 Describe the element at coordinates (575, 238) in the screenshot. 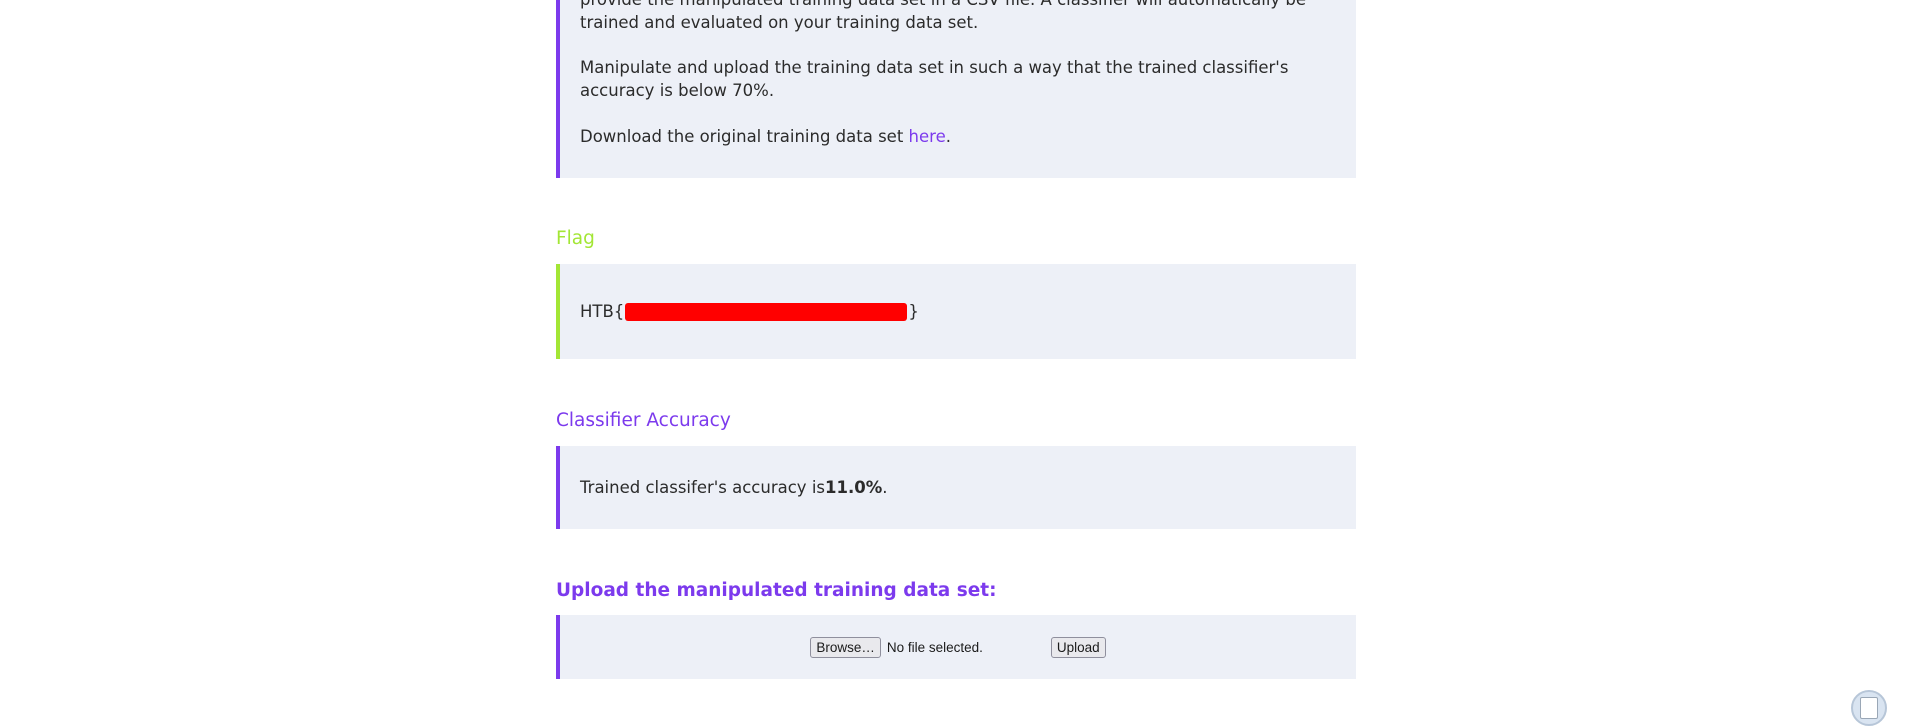

I see `flag-heading: Flag` at that location.